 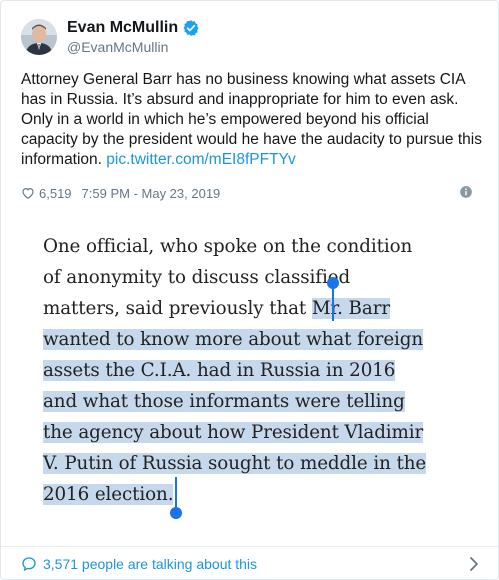 I want to click on excerpt-line-highlighted: wanted to know more about what foreign, so click(x=259, y=339).